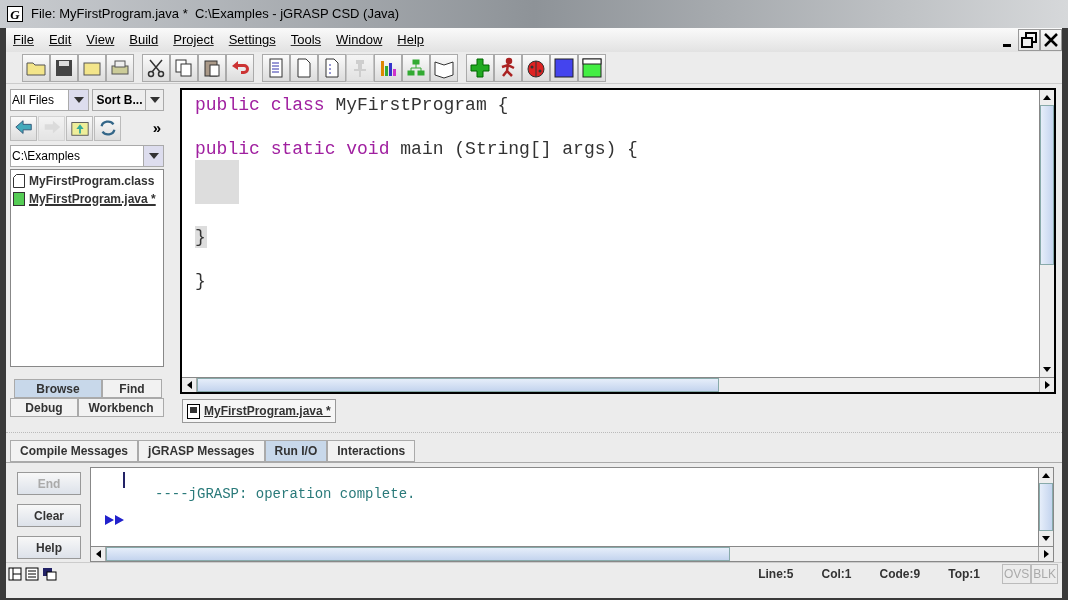 This screenshot has height=600, width=1068. What do you see at coordinates (19, 199) in the screenshot?
I see `java-file-icon` at bounding box center [19, 199].